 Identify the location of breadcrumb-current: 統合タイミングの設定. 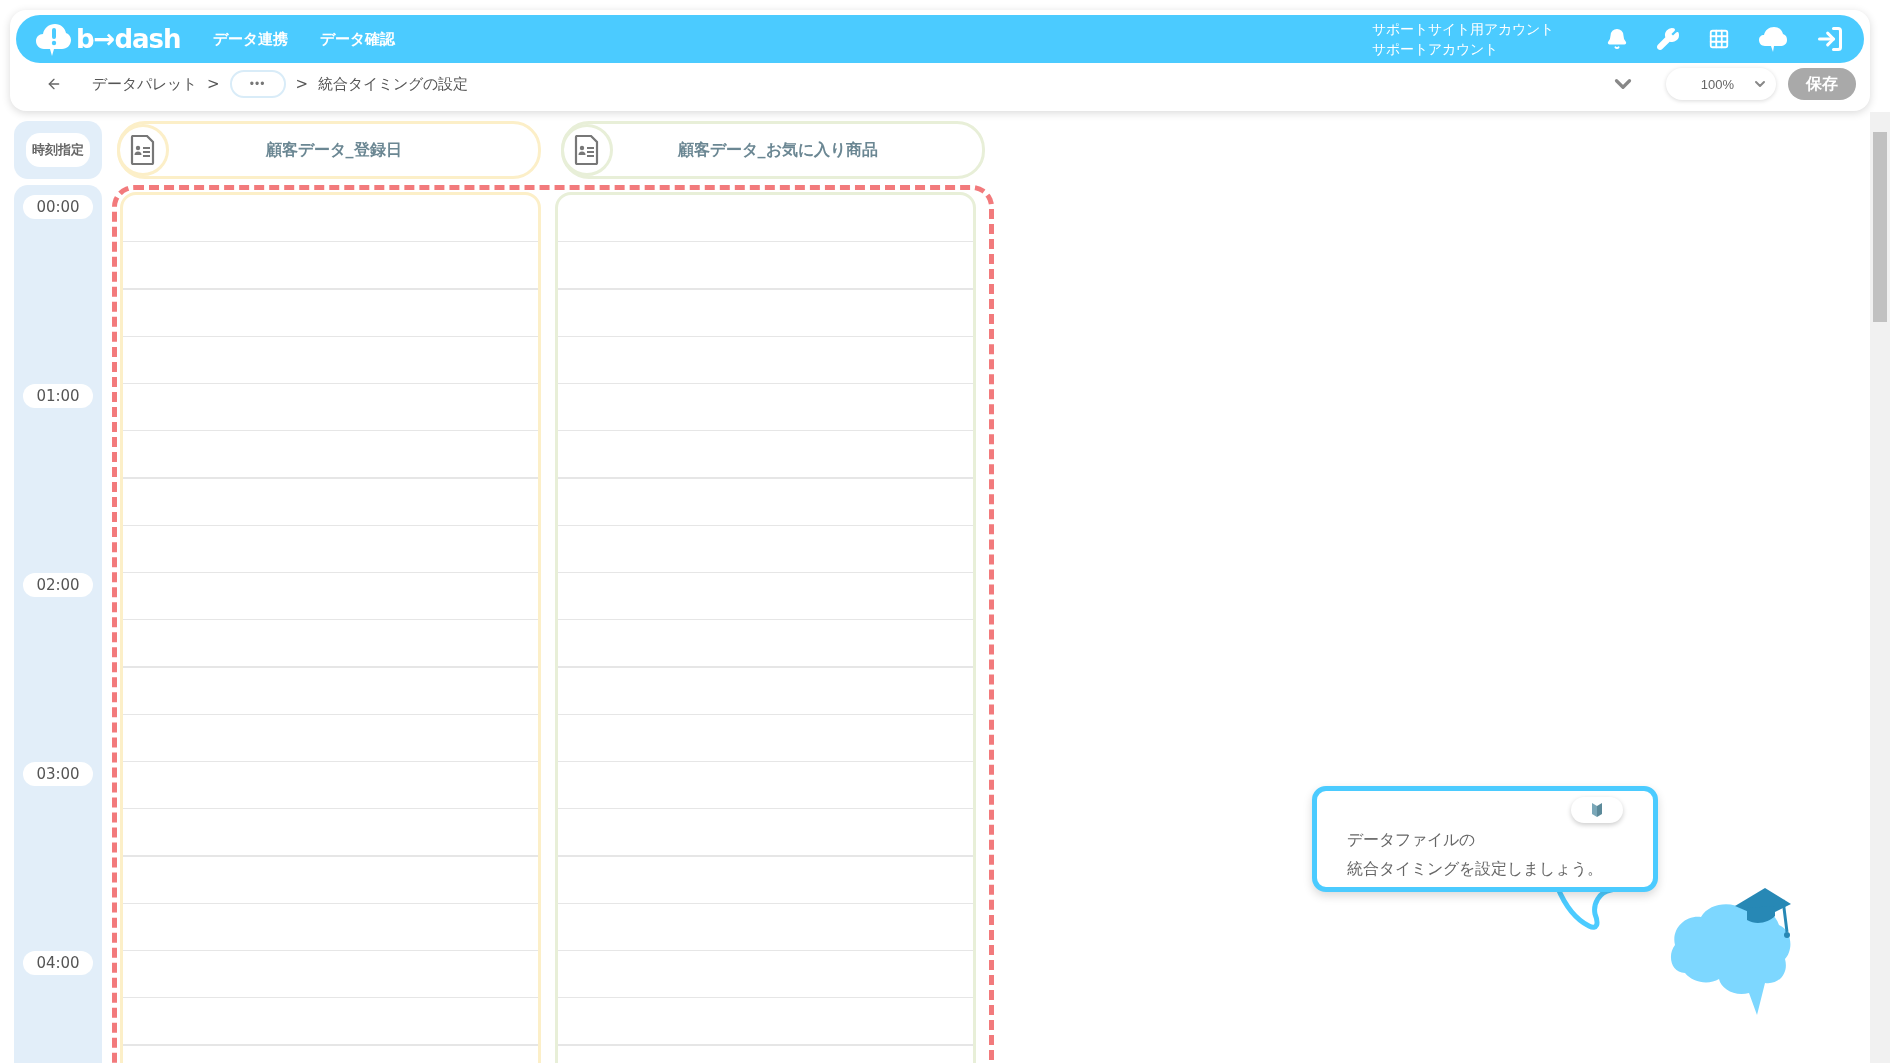
(393, 84).